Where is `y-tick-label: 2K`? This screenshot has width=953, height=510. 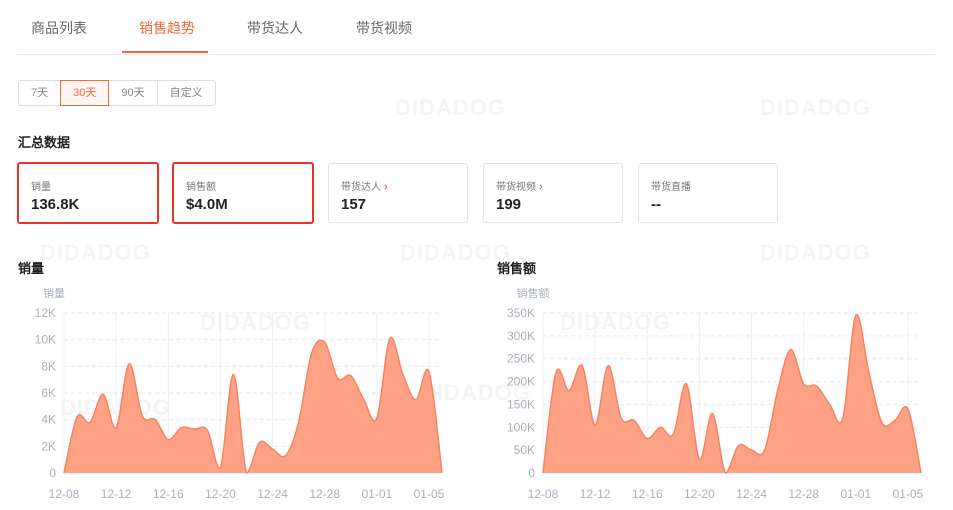
y-tick-label: 2K is located at coordinates (48, 446).